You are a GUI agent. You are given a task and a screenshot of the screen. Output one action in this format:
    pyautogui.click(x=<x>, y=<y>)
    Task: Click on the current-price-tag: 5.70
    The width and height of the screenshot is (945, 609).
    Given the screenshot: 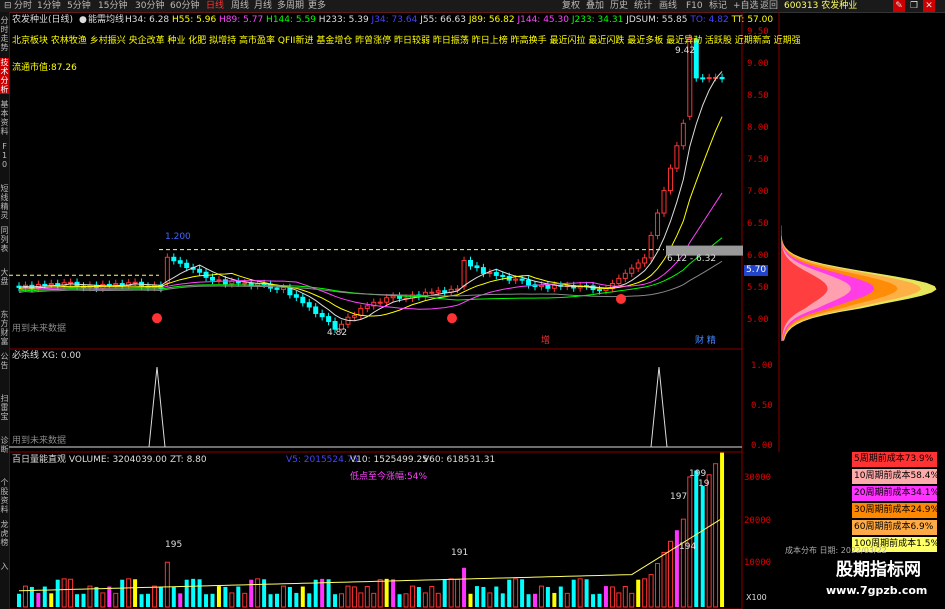 What is the action you would take?
    pyautogui.click(x=756, y=270)
    